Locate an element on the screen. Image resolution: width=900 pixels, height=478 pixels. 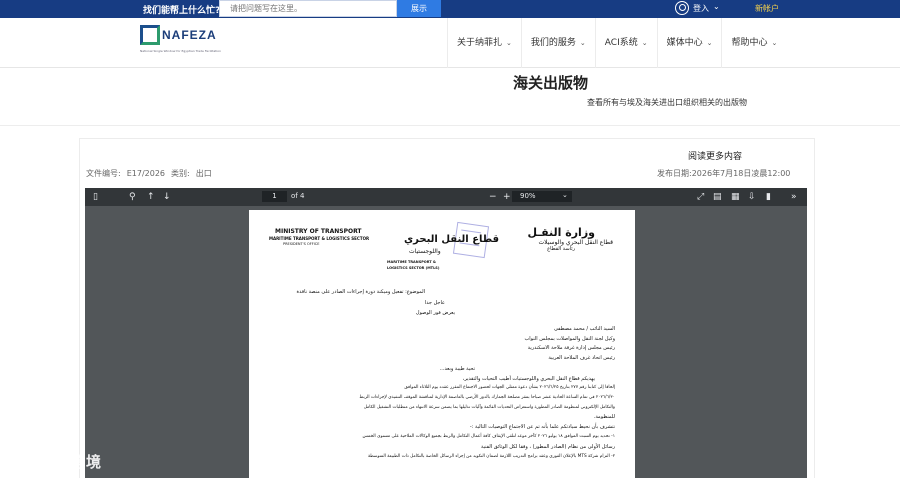
search-input is located at coordinates (308, 8).